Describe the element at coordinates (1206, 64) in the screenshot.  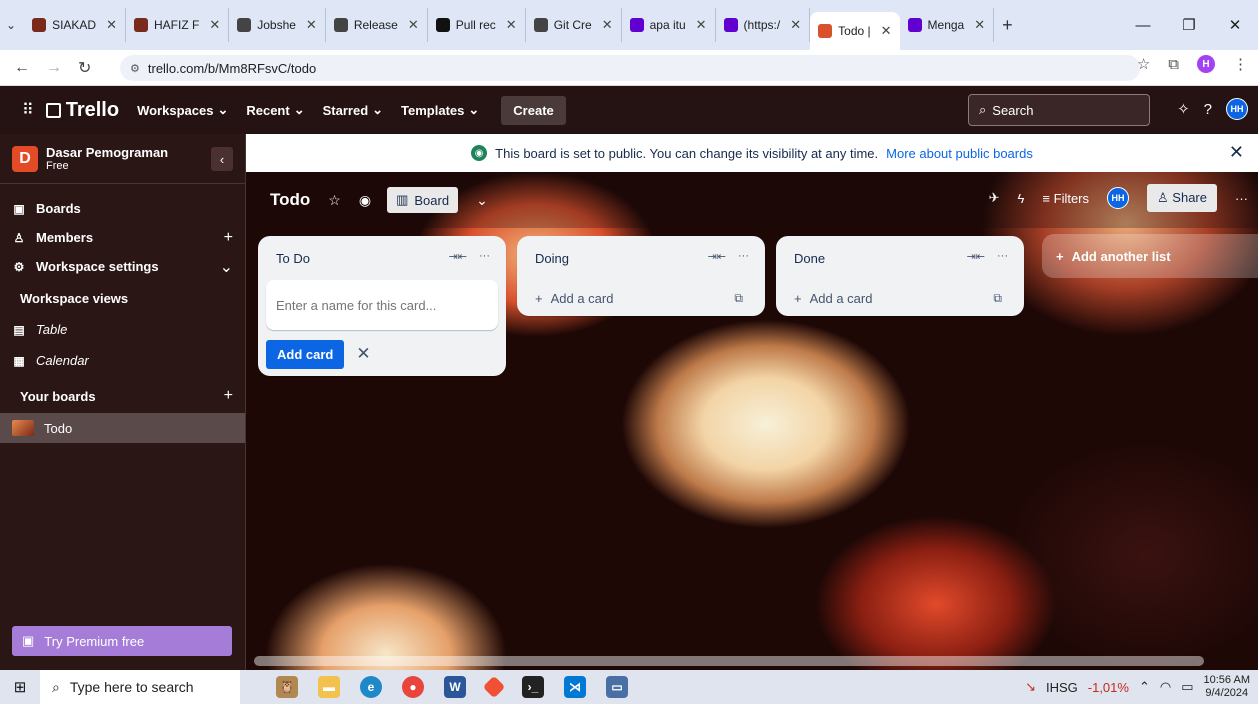
I see `profile-avatar: H` at that location.